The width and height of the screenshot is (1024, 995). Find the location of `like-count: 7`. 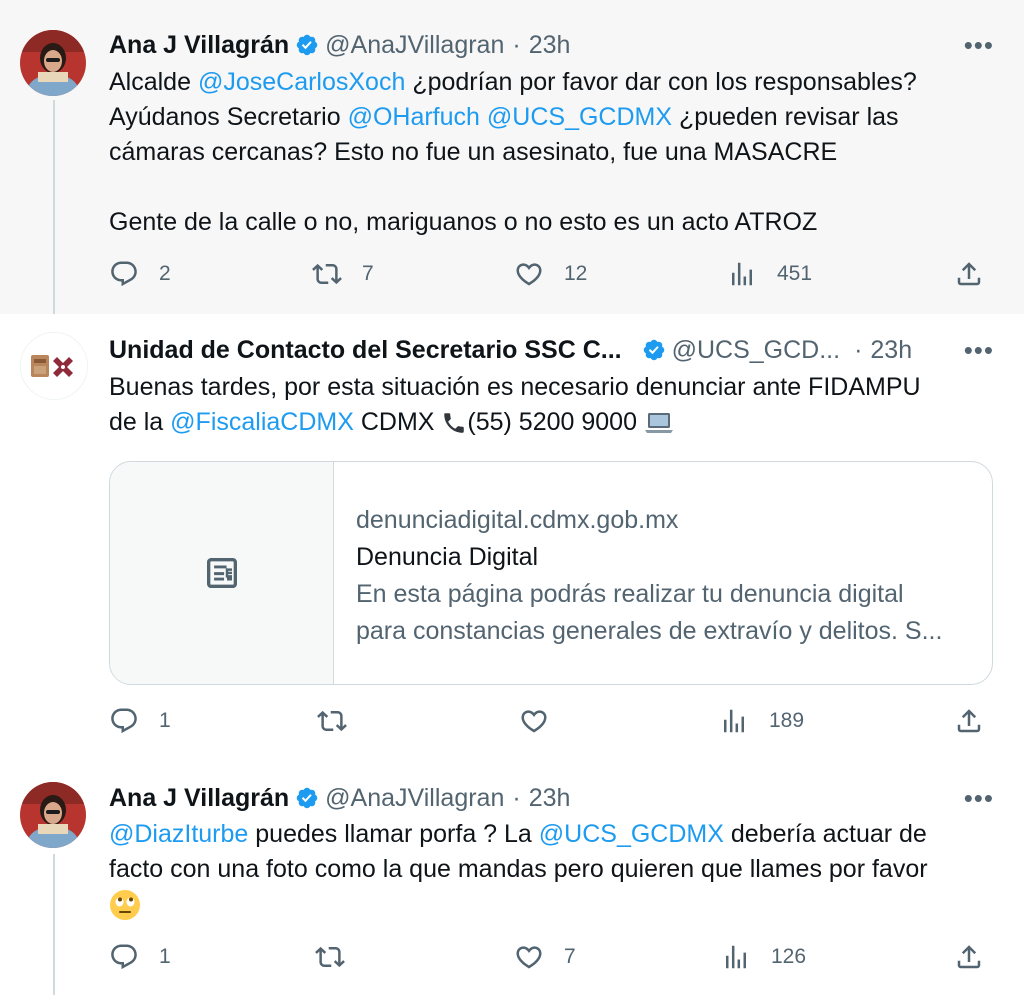

like-count: 7 is located at coordinates (570, 956).